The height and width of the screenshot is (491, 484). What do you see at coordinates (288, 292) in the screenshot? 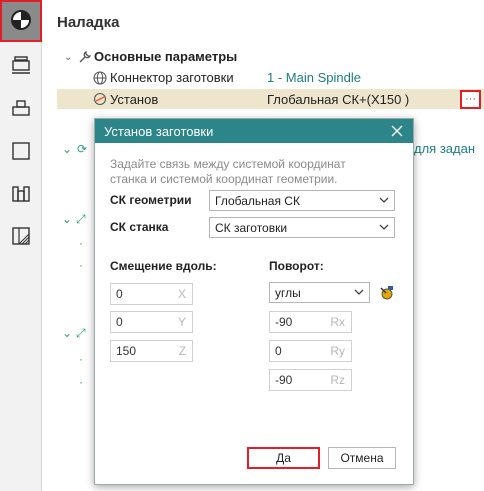
I see `rotation-mode-value: углы` at bounding box center [288, 292].